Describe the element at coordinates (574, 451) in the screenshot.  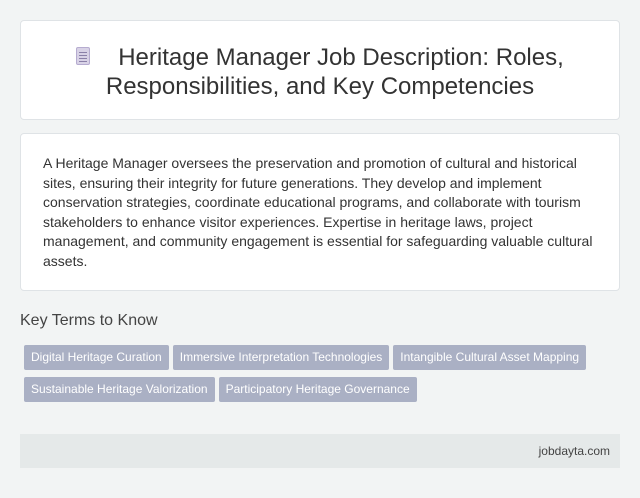
I see `footer-site-link: jobdayta.com` at that location.